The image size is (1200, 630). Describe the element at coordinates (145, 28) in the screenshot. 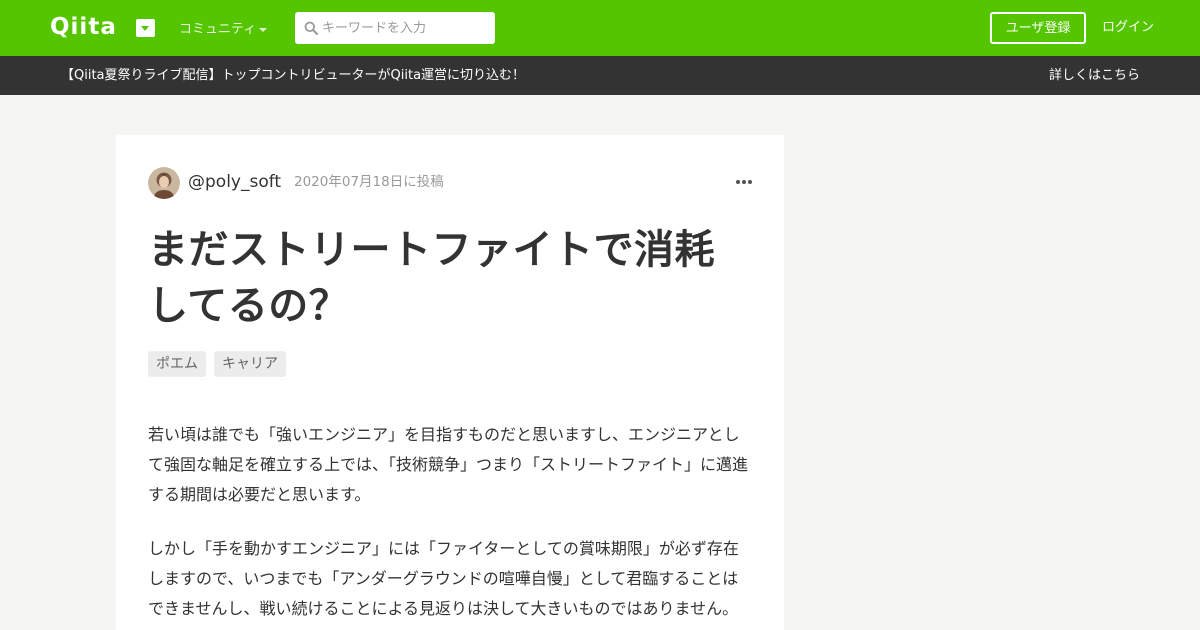

I see `caret-down-icon` at that location.